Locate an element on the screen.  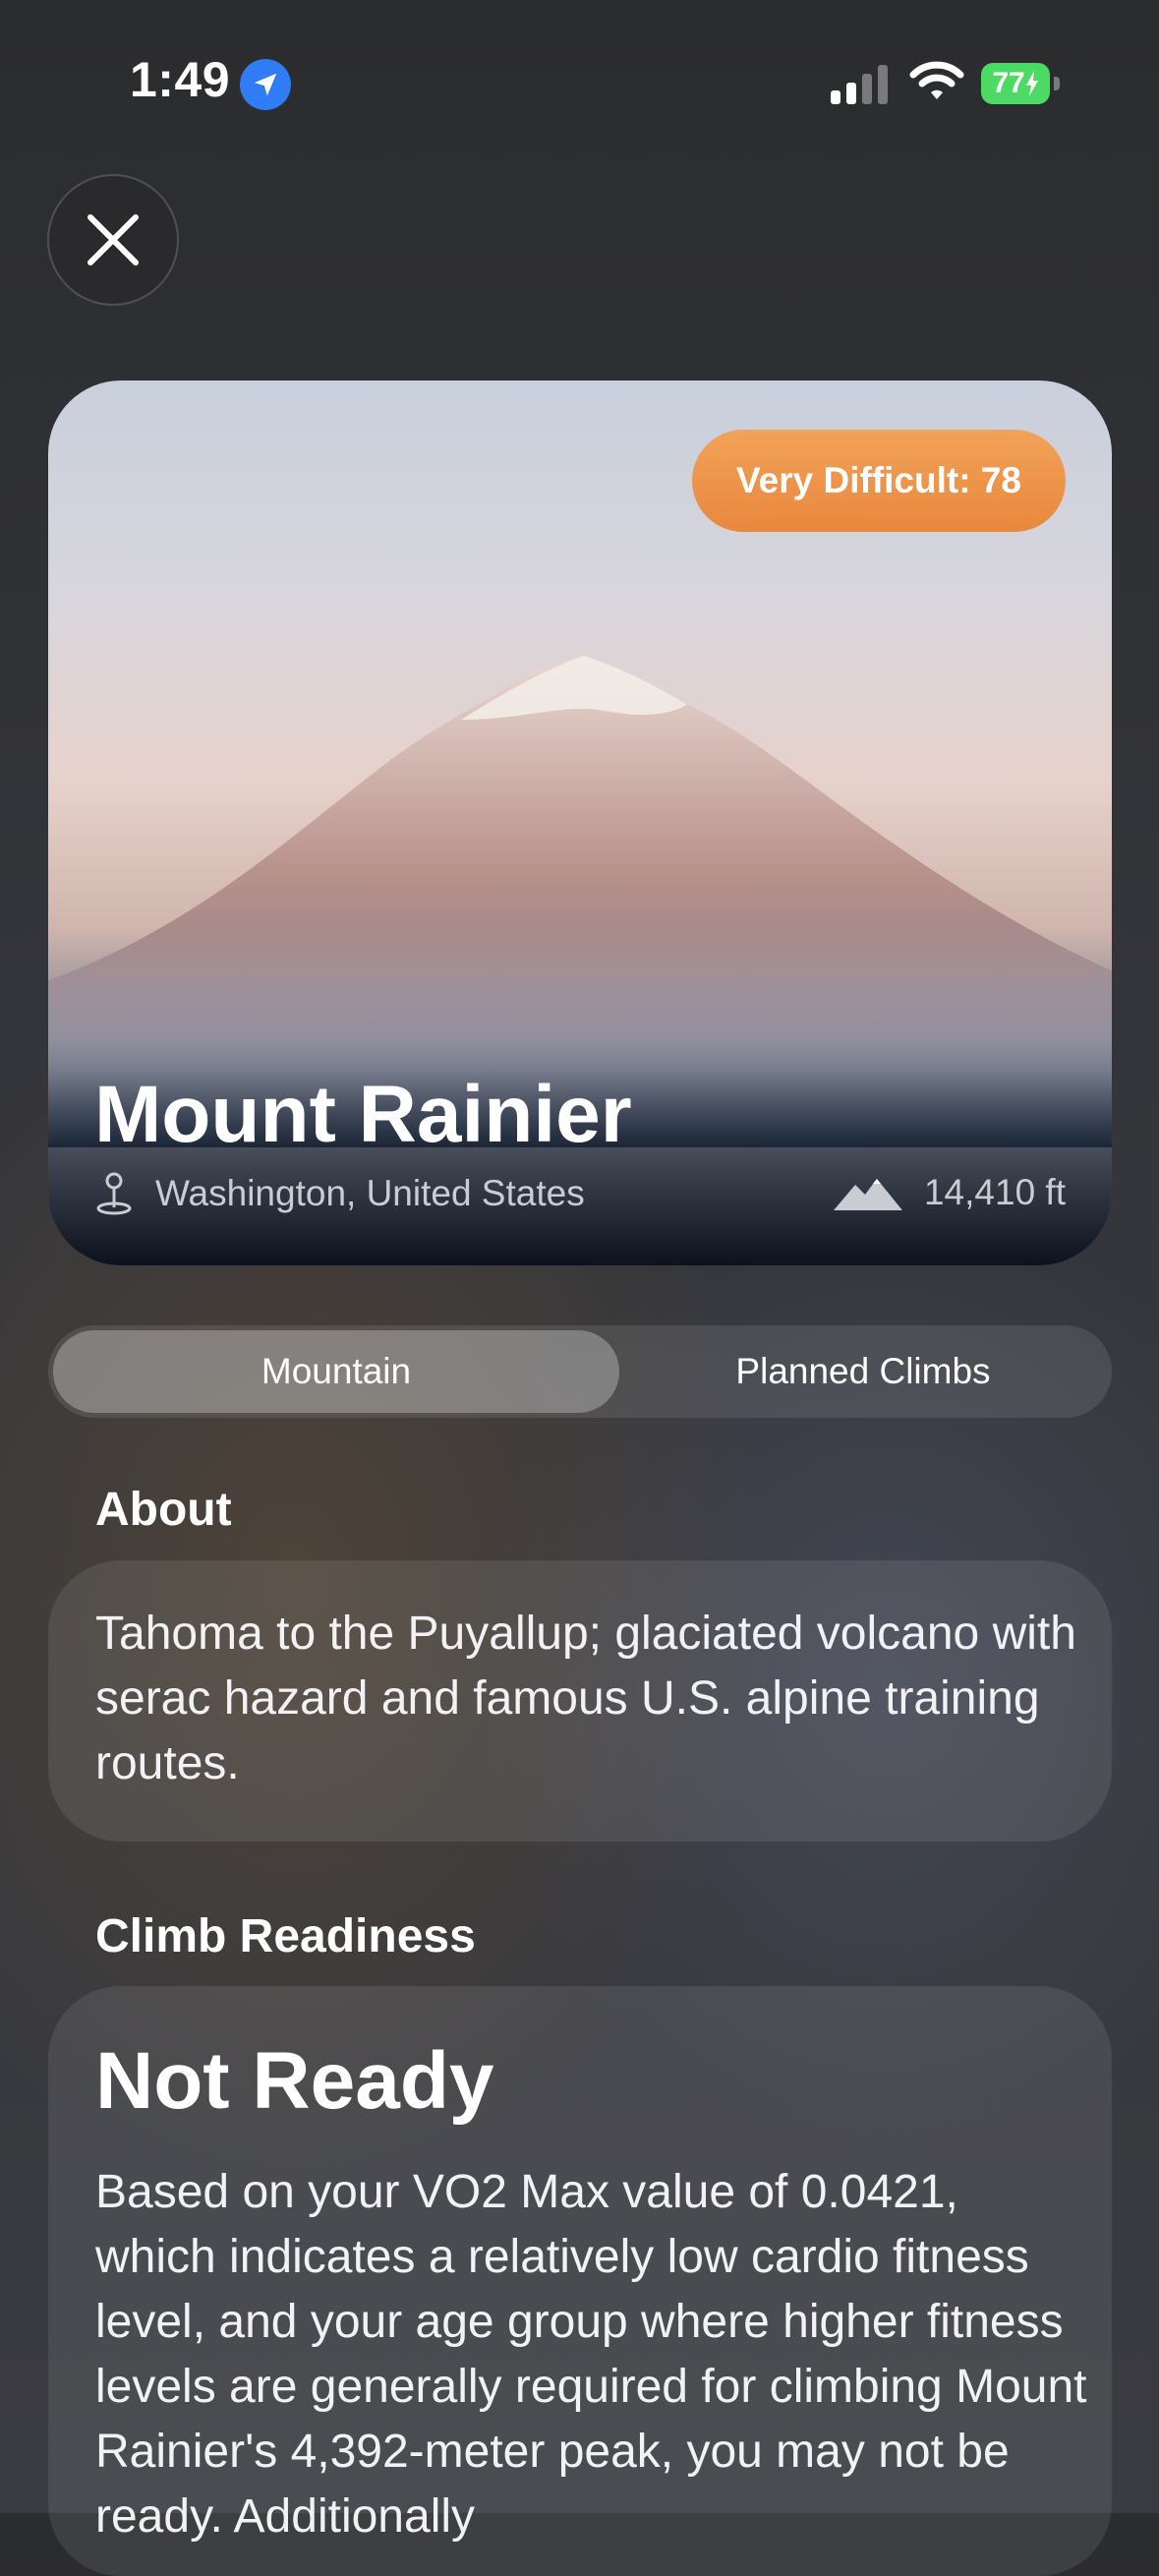
wifi-icon is located at coordinates (936, 84).